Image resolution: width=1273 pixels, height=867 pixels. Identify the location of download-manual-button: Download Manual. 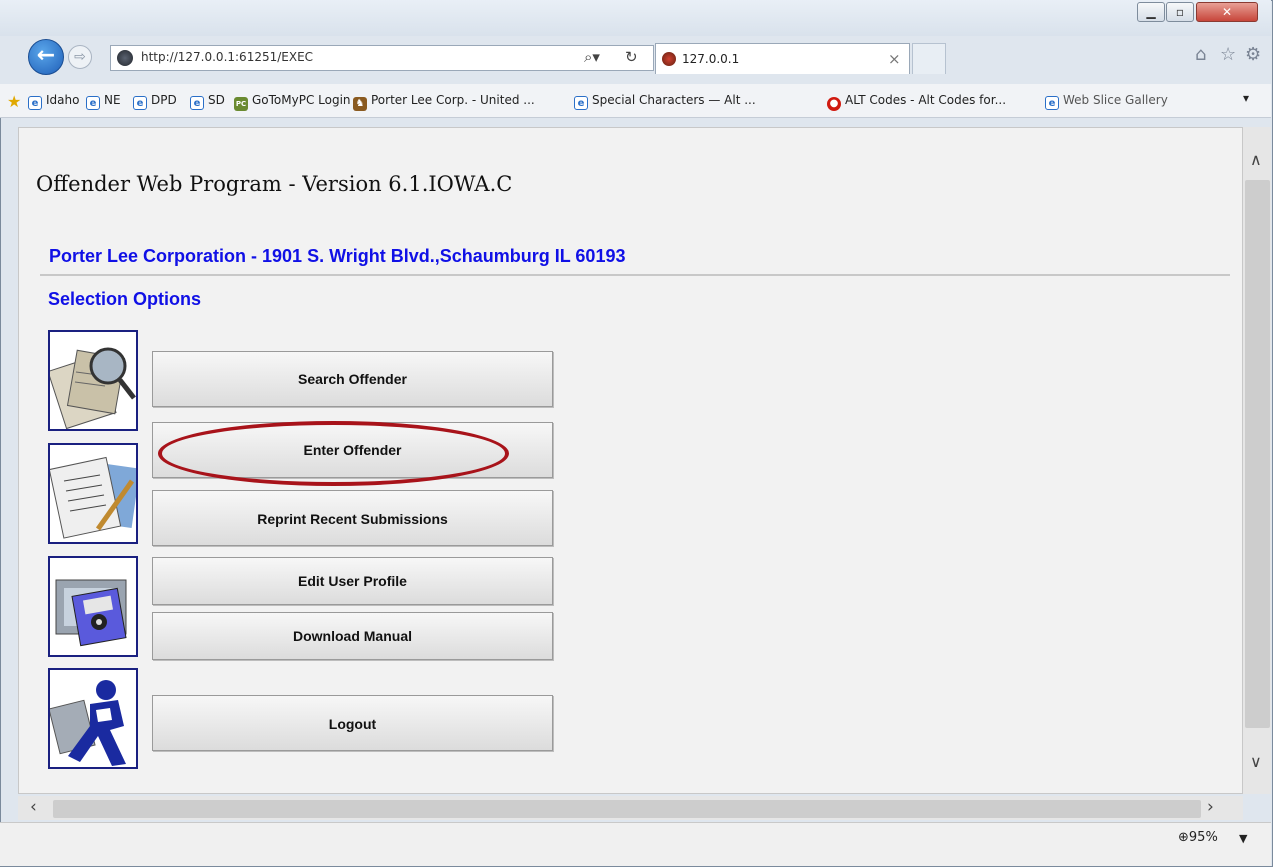
(352, 636).